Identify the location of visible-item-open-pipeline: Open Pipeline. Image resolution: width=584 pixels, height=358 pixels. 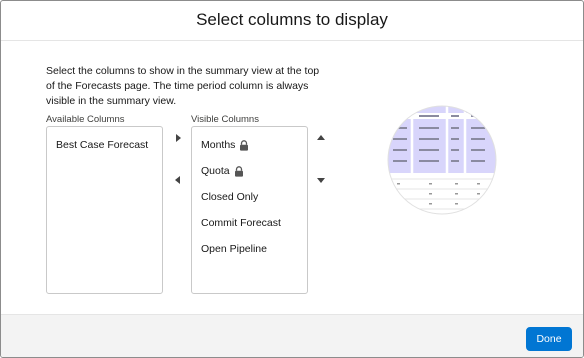
(234, 249).